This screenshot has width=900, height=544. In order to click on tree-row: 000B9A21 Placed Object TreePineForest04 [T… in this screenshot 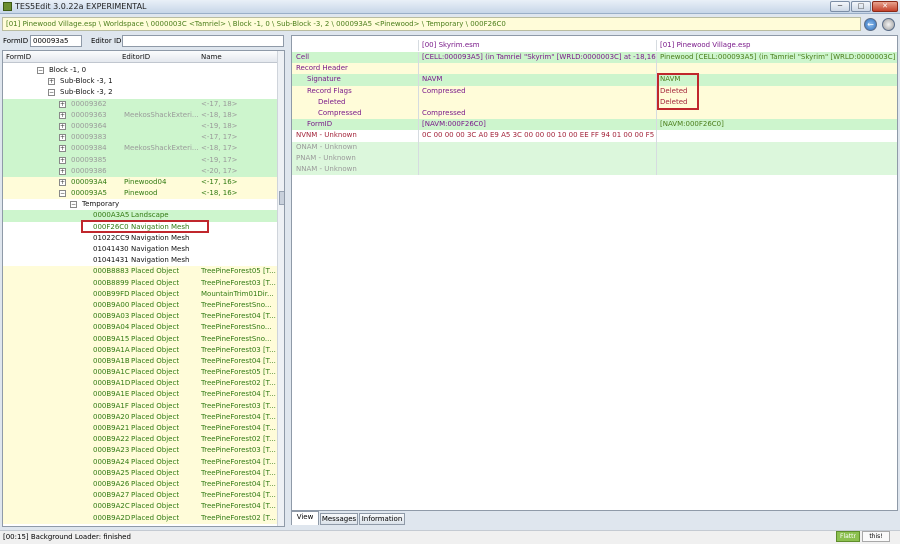, I will do `click(140, 429)`.